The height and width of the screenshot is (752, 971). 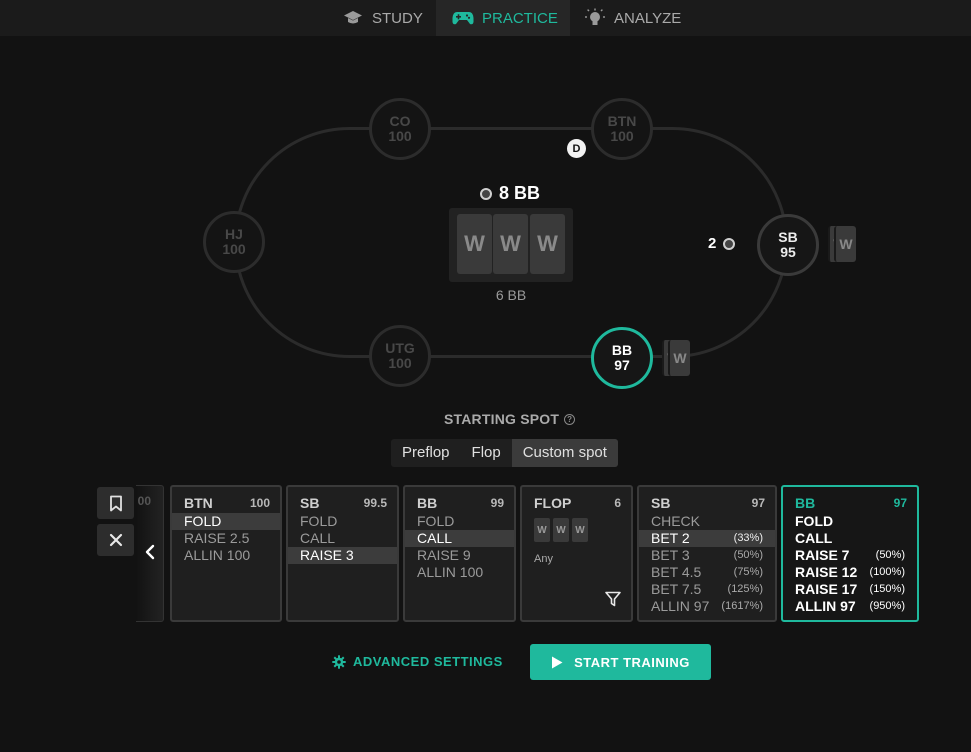 I want to click on action-raise: RAISE 9, so click(x=459, y=555).